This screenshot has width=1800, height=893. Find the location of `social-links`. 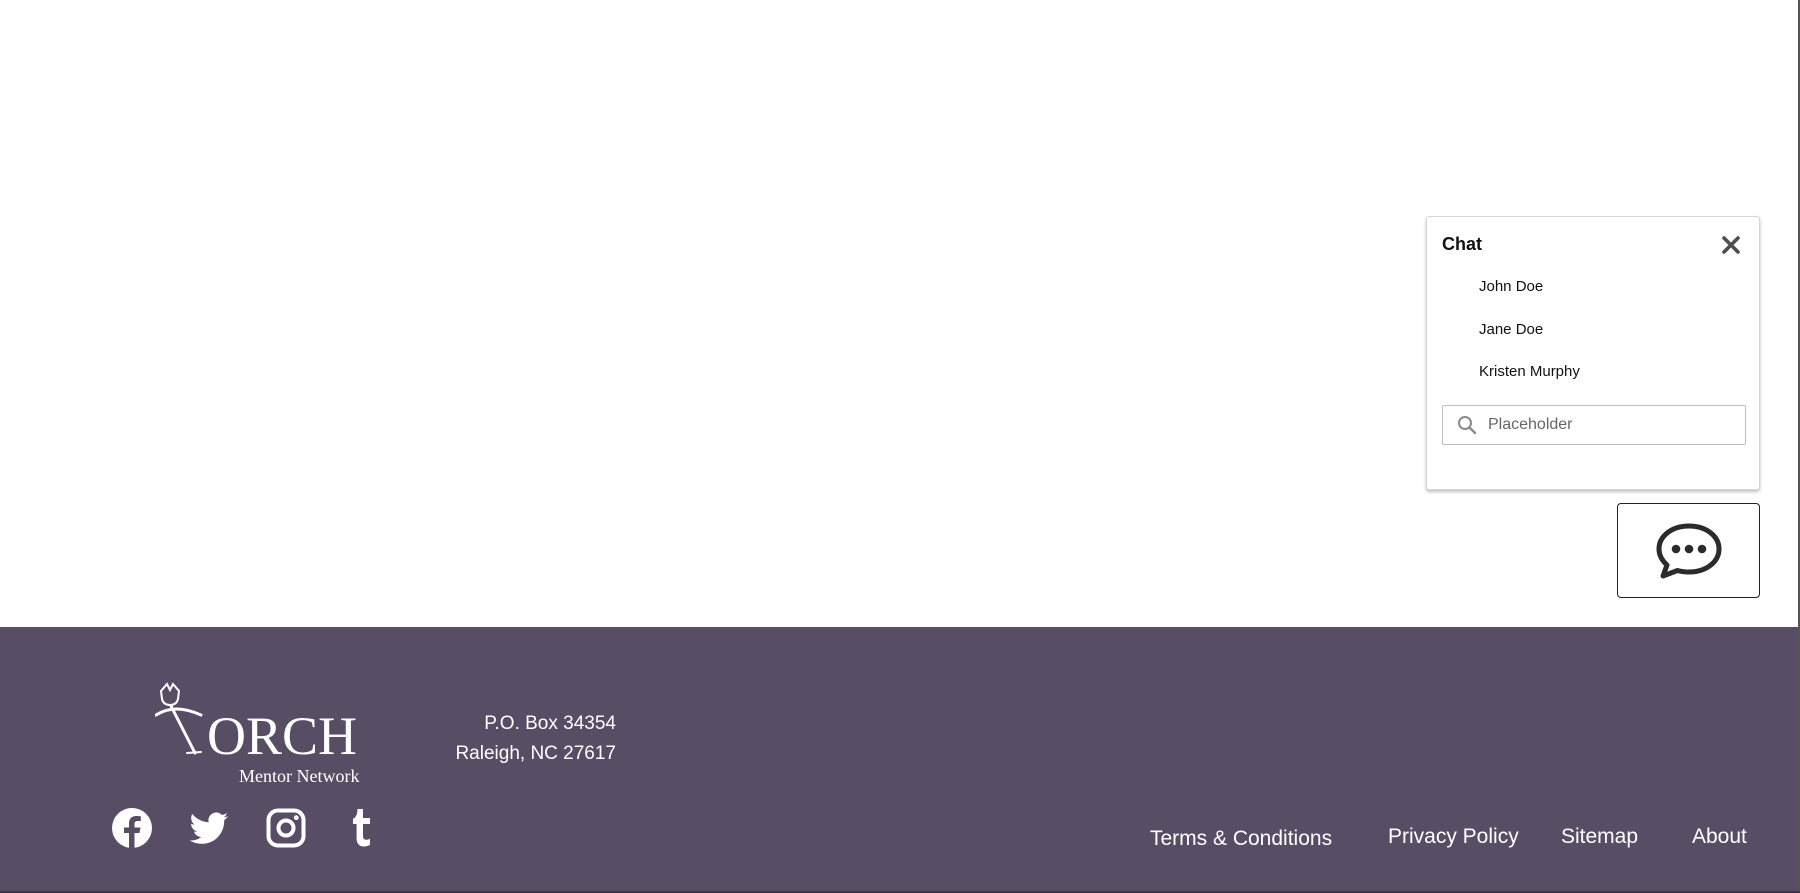

social-links is located at coordinates (266, 828).